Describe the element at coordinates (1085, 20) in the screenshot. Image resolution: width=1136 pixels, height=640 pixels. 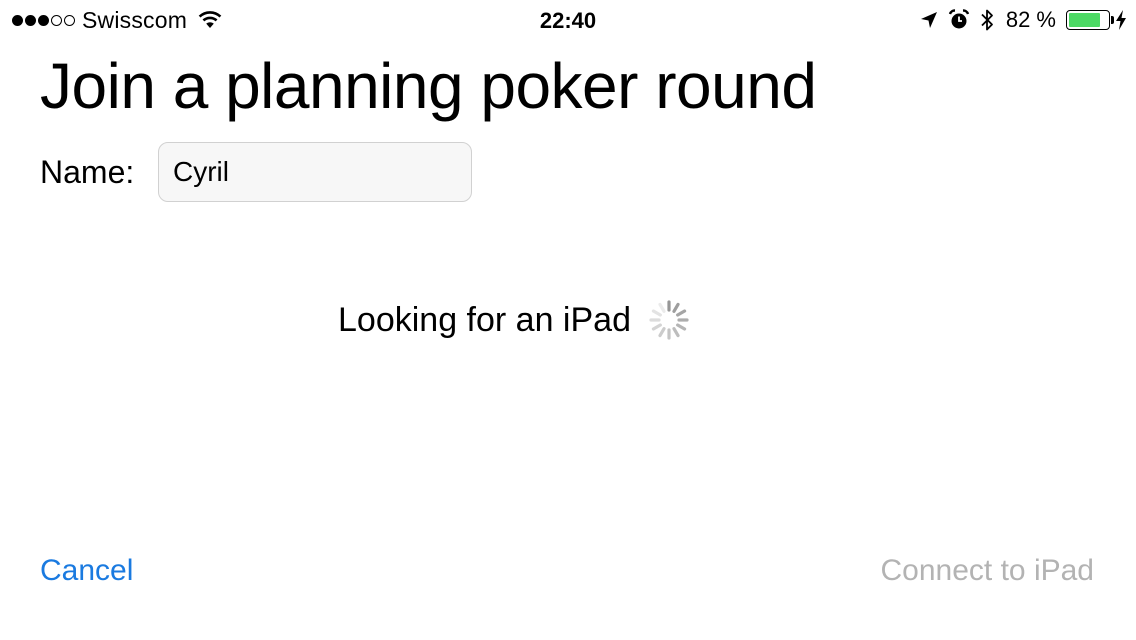
I see `battery-level-fill` at that location.